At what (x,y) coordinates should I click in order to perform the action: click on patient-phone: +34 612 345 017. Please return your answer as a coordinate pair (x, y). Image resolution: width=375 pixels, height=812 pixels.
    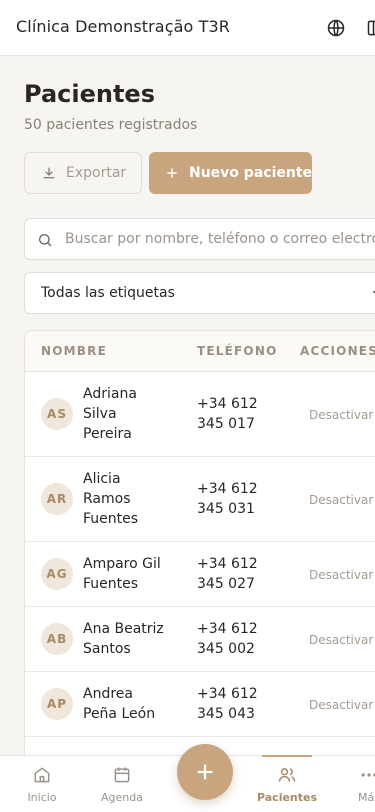
    Looking at the image, I should click on (227, 414).